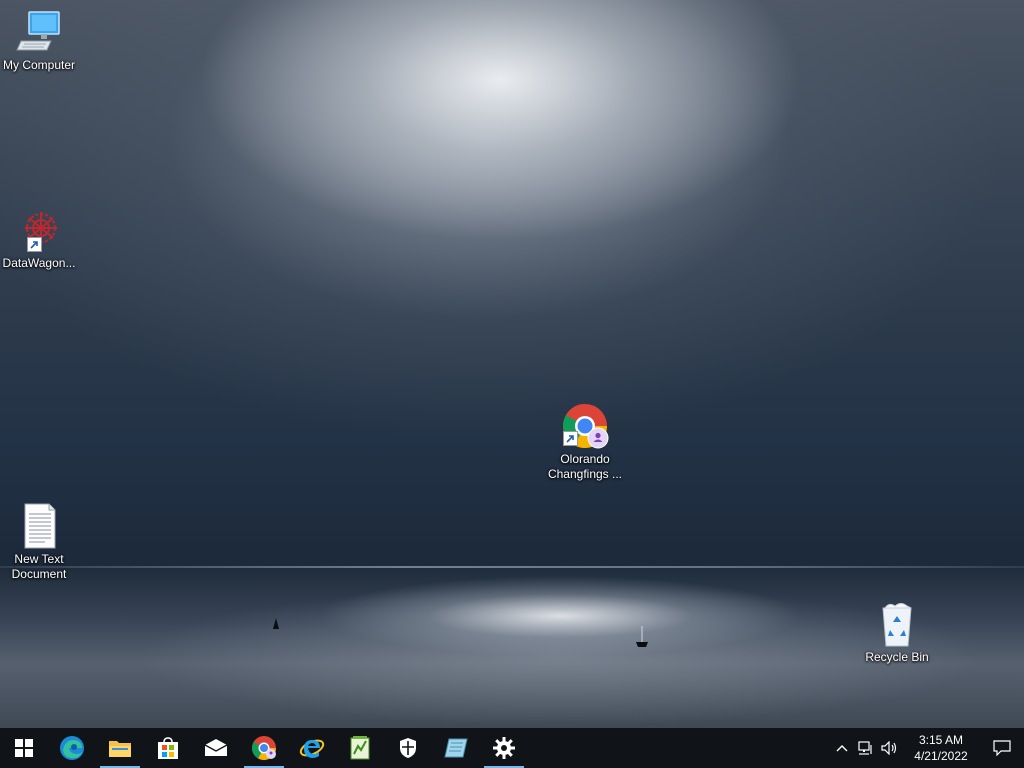  I want to click on sticky-tool-icon, so click(456, 748).